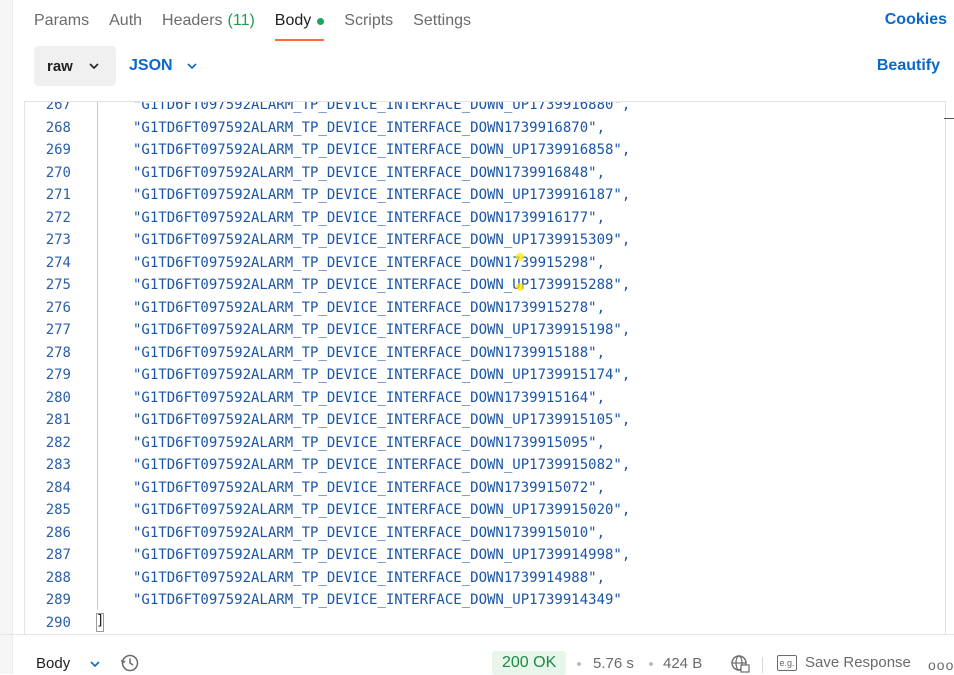  I want to click on response-time: 5.76 s, so click(613, 663).